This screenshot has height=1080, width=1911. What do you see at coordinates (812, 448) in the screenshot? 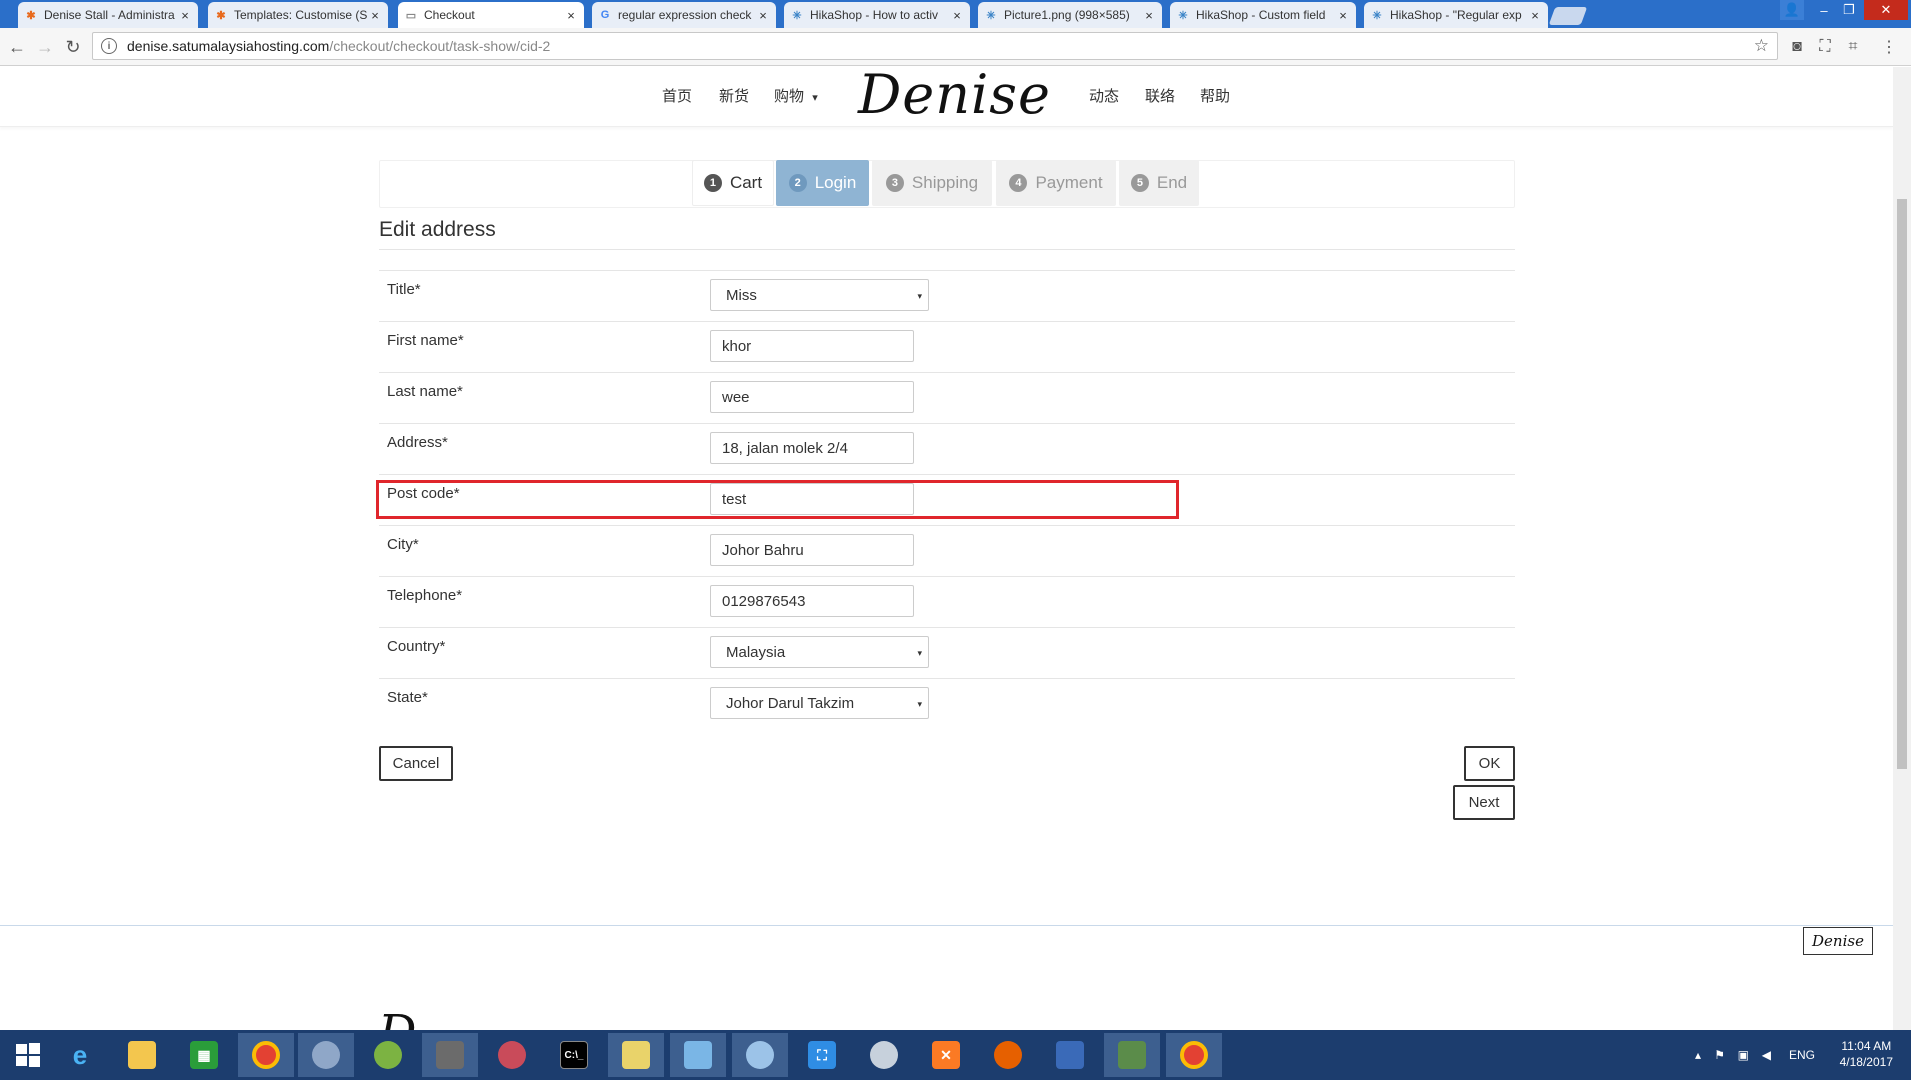
I see `address-input: 18, jalan molek 2/4` at bounding box center [812, 448].